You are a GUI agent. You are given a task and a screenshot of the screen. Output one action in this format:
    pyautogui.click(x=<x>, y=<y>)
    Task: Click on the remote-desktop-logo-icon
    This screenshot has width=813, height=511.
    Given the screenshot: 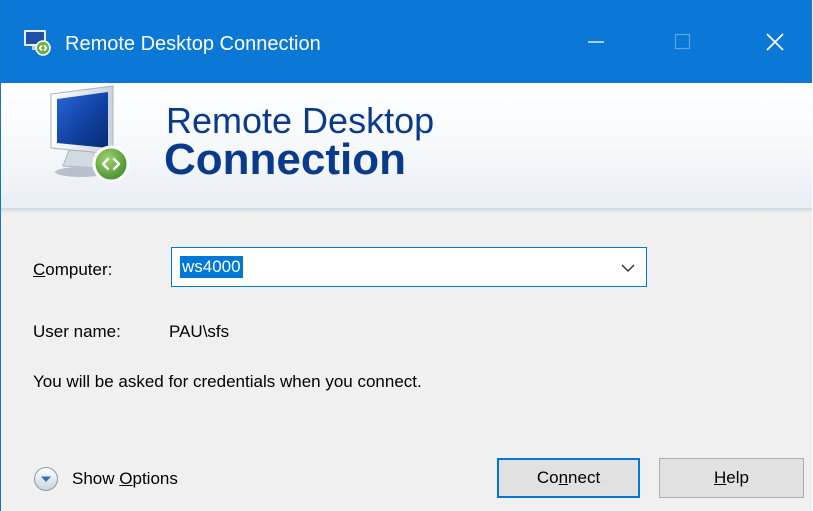 What is the action you would take?
    pyautogui.click(x=90, y=134)
    